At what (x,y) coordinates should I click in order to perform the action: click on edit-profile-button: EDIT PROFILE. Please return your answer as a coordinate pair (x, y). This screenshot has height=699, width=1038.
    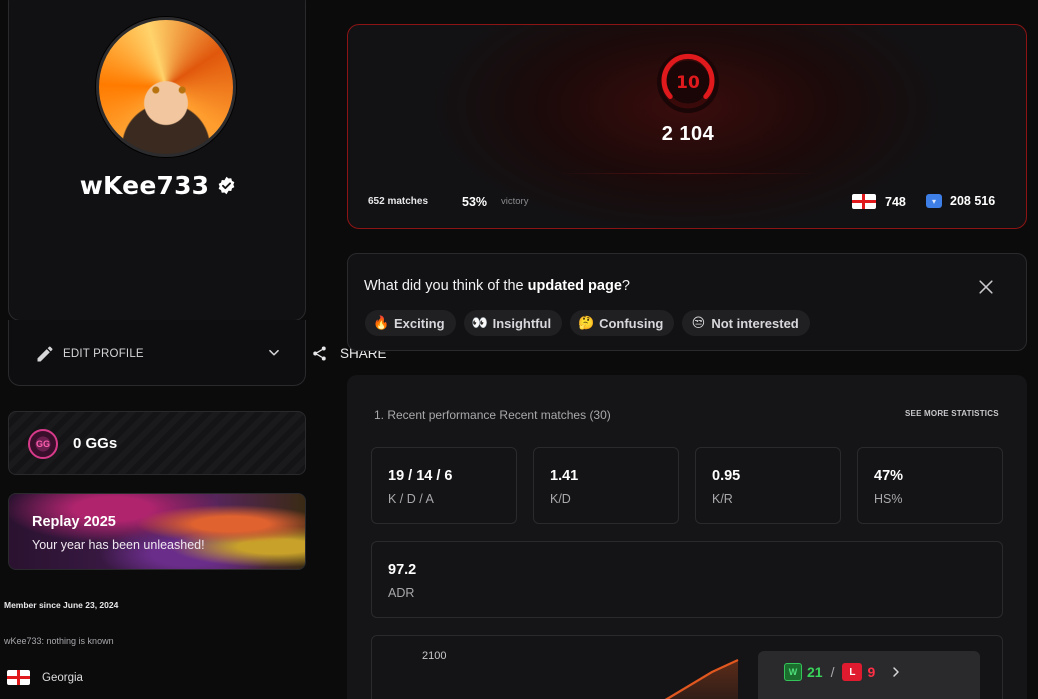
    Looking at the image, I should click on (89, 354).